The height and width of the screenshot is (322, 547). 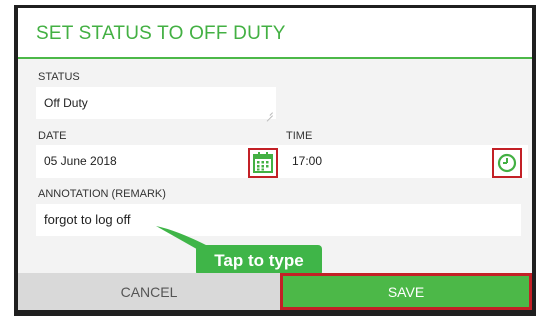 I want to click on dialog-header: SET STATUS TO OFF DUTY, so click(x=275, y=33).